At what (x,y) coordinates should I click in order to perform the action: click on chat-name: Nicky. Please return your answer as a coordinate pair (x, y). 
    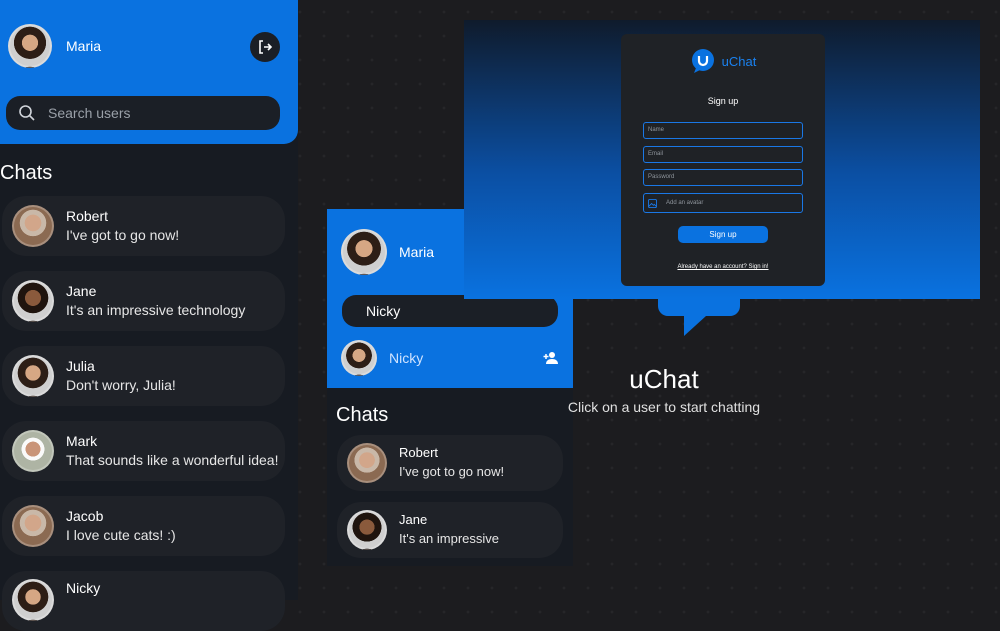
    Looking at the image, I should click on (83, 588).